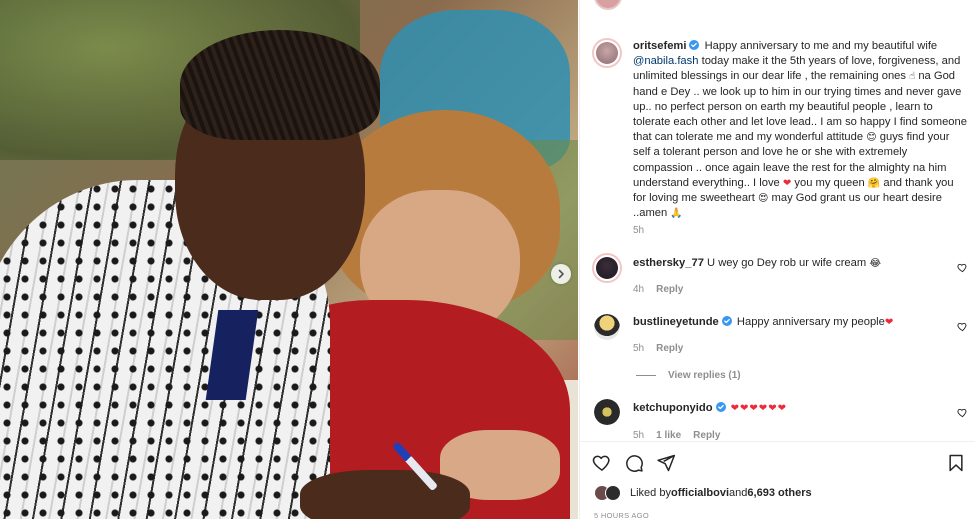  What do you see at coordinates (875, 263) in the screenshot?
I see `emoji-laughing: 😂` at bounding box center [875, 263].